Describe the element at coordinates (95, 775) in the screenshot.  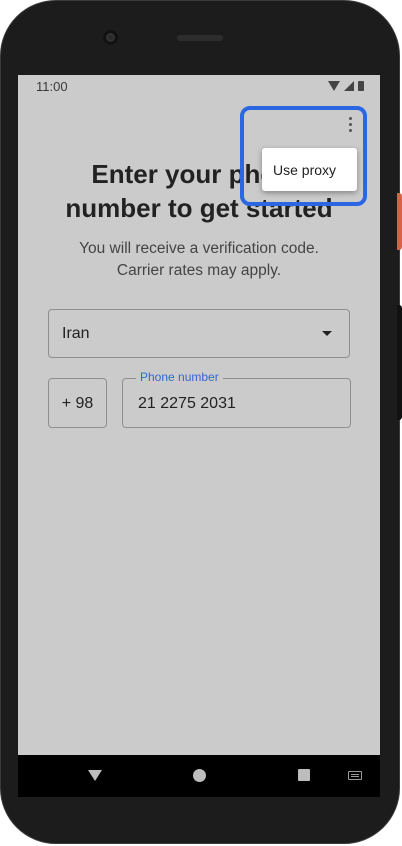
I see `back-icon` at that location.